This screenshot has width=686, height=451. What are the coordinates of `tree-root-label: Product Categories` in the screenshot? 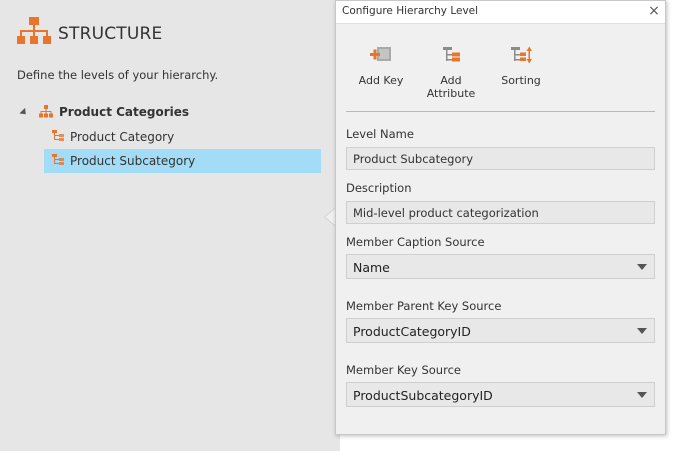 It's located at (124, 112).